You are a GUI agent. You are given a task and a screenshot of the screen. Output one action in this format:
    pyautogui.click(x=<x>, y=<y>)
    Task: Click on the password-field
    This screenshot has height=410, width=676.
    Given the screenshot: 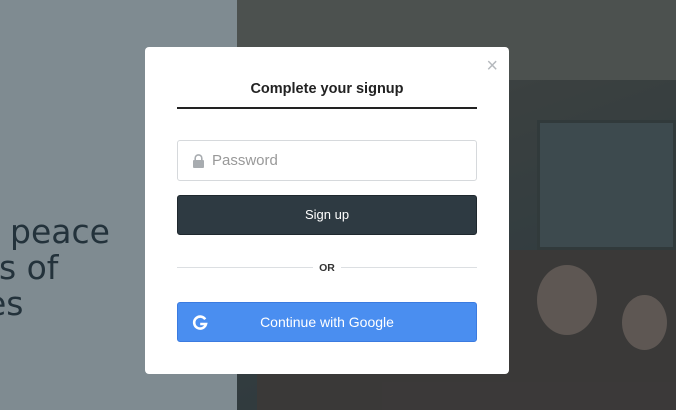 What is the action you would take?
    pyautogui.click(x=327, y=160)
    